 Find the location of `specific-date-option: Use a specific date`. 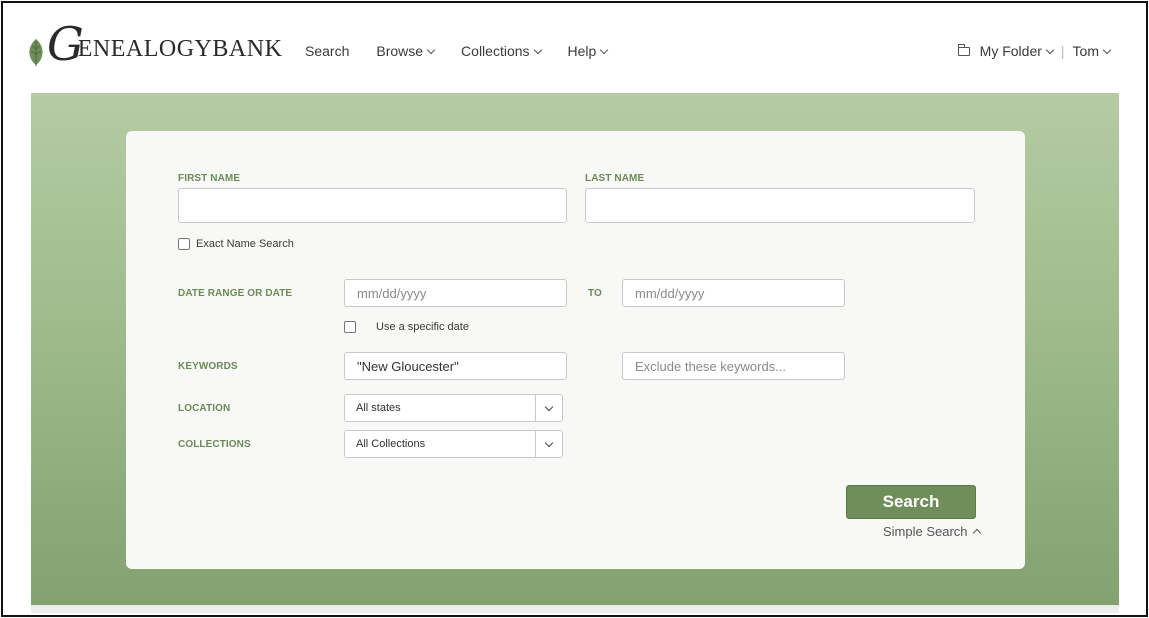

specific-date-option: Use a specific date is located at coordinates (406, 327).